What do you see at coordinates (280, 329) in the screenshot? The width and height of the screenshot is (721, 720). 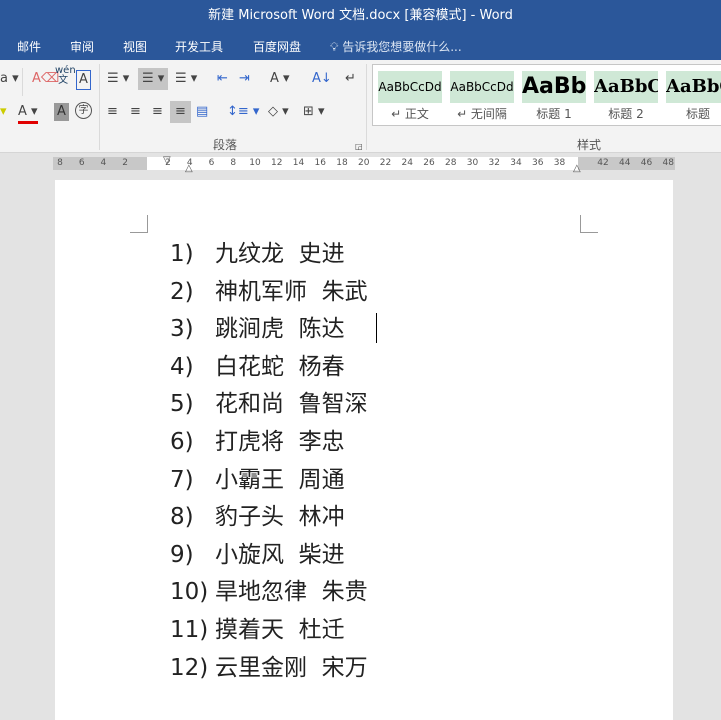 I see `list-text: 跳涧虎 陈达` at bounding box center [280, 329].